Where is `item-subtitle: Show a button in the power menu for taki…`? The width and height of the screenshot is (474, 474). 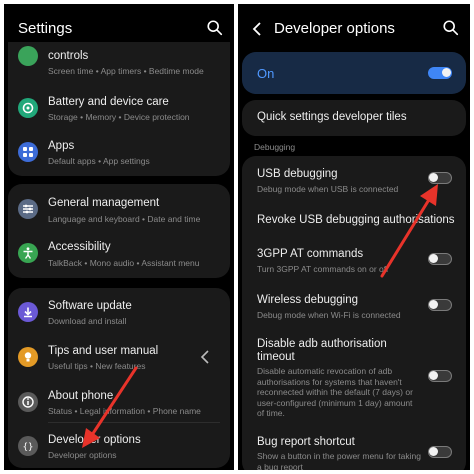 item-subtitle: Show a button in the power menu for taki… is located at coordinates (339, 460).